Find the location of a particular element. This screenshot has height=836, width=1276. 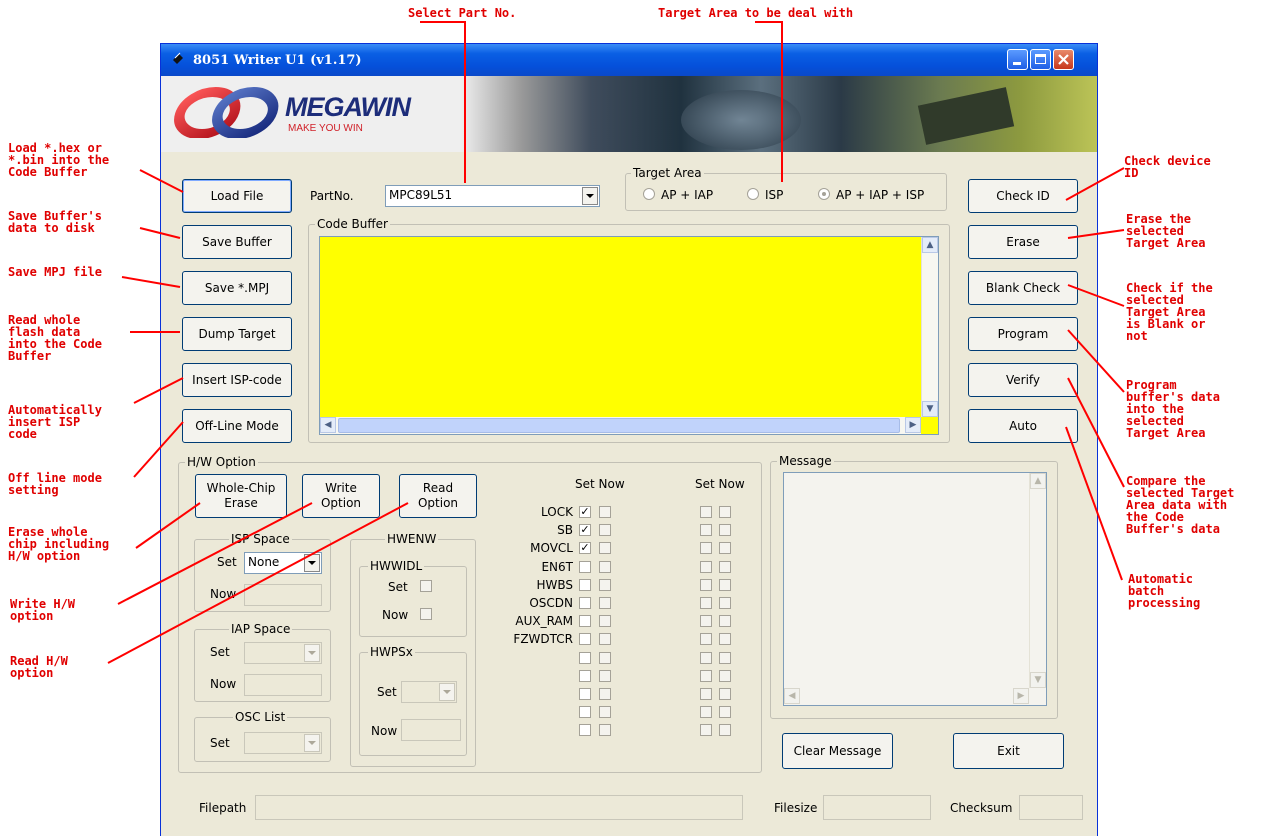

save-buffer-button: Save Buffer is located at coordinates (237, 242).